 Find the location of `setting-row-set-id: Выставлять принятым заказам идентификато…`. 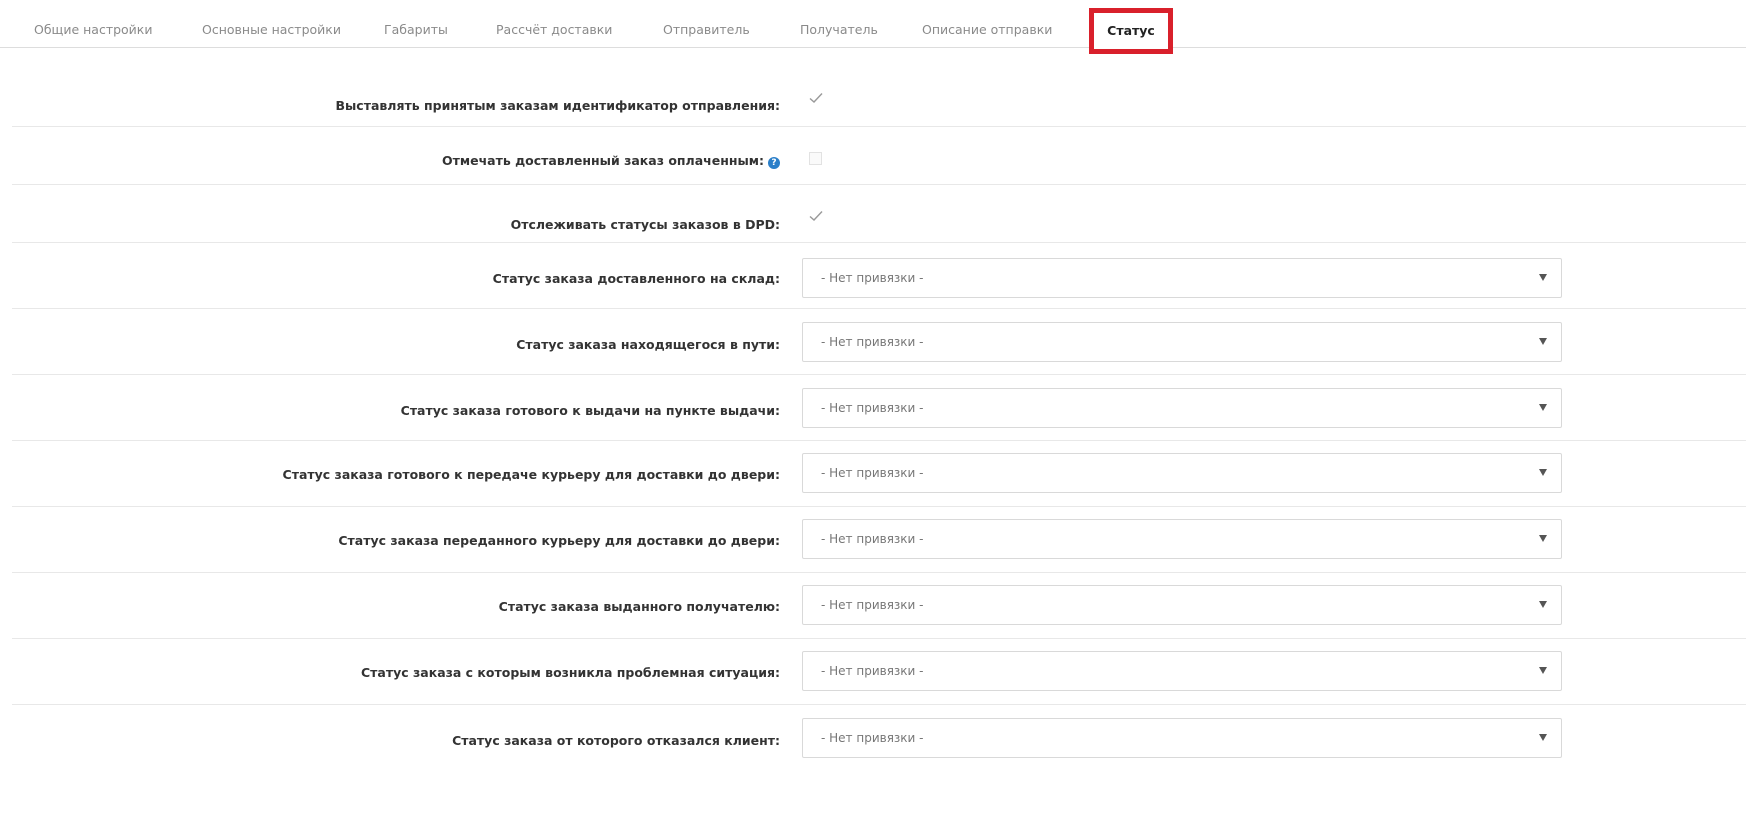

setting-row-set-id: Выставлять принятым заказам идентификато… is located at coordinates (879, 87).